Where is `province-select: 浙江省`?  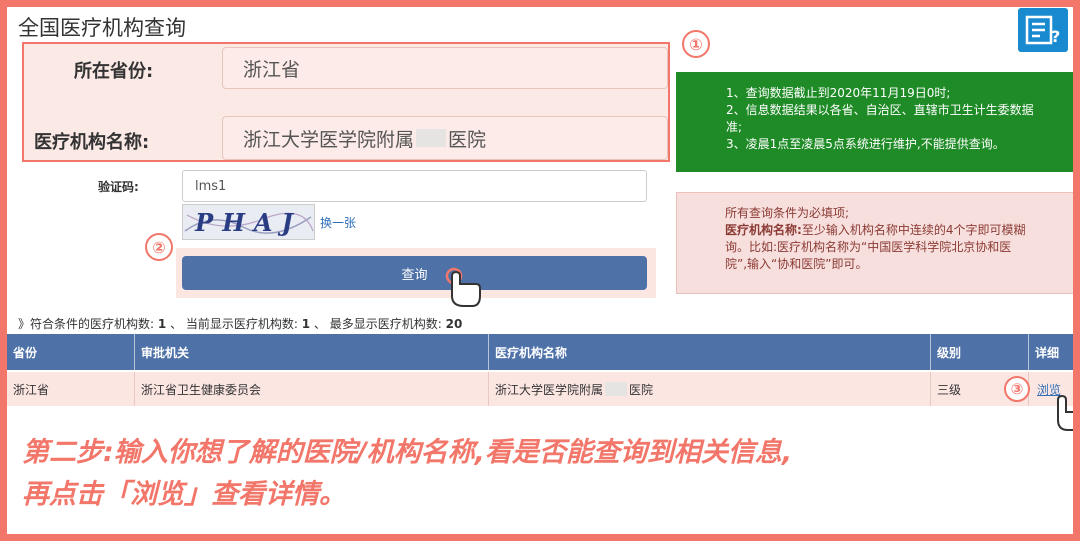
province-select: 浙江省 is located at coordinates (445, 68).